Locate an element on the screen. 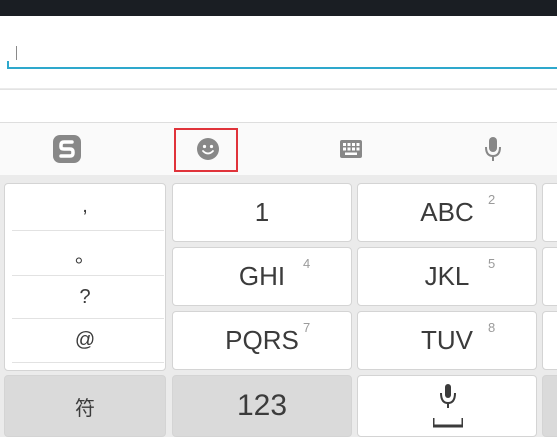 Image resolution: width=557 pixels, height=437 pixels. sogou-logo-button is located at coordinates (67, 149).